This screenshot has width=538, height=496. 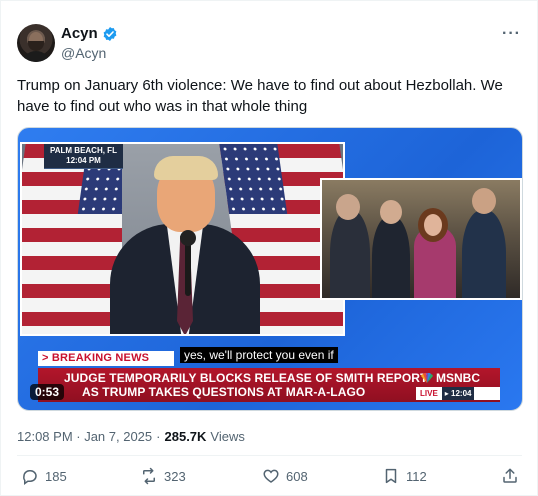 I want to click on author-display-name: Acyn, so click(x=79, y=33).